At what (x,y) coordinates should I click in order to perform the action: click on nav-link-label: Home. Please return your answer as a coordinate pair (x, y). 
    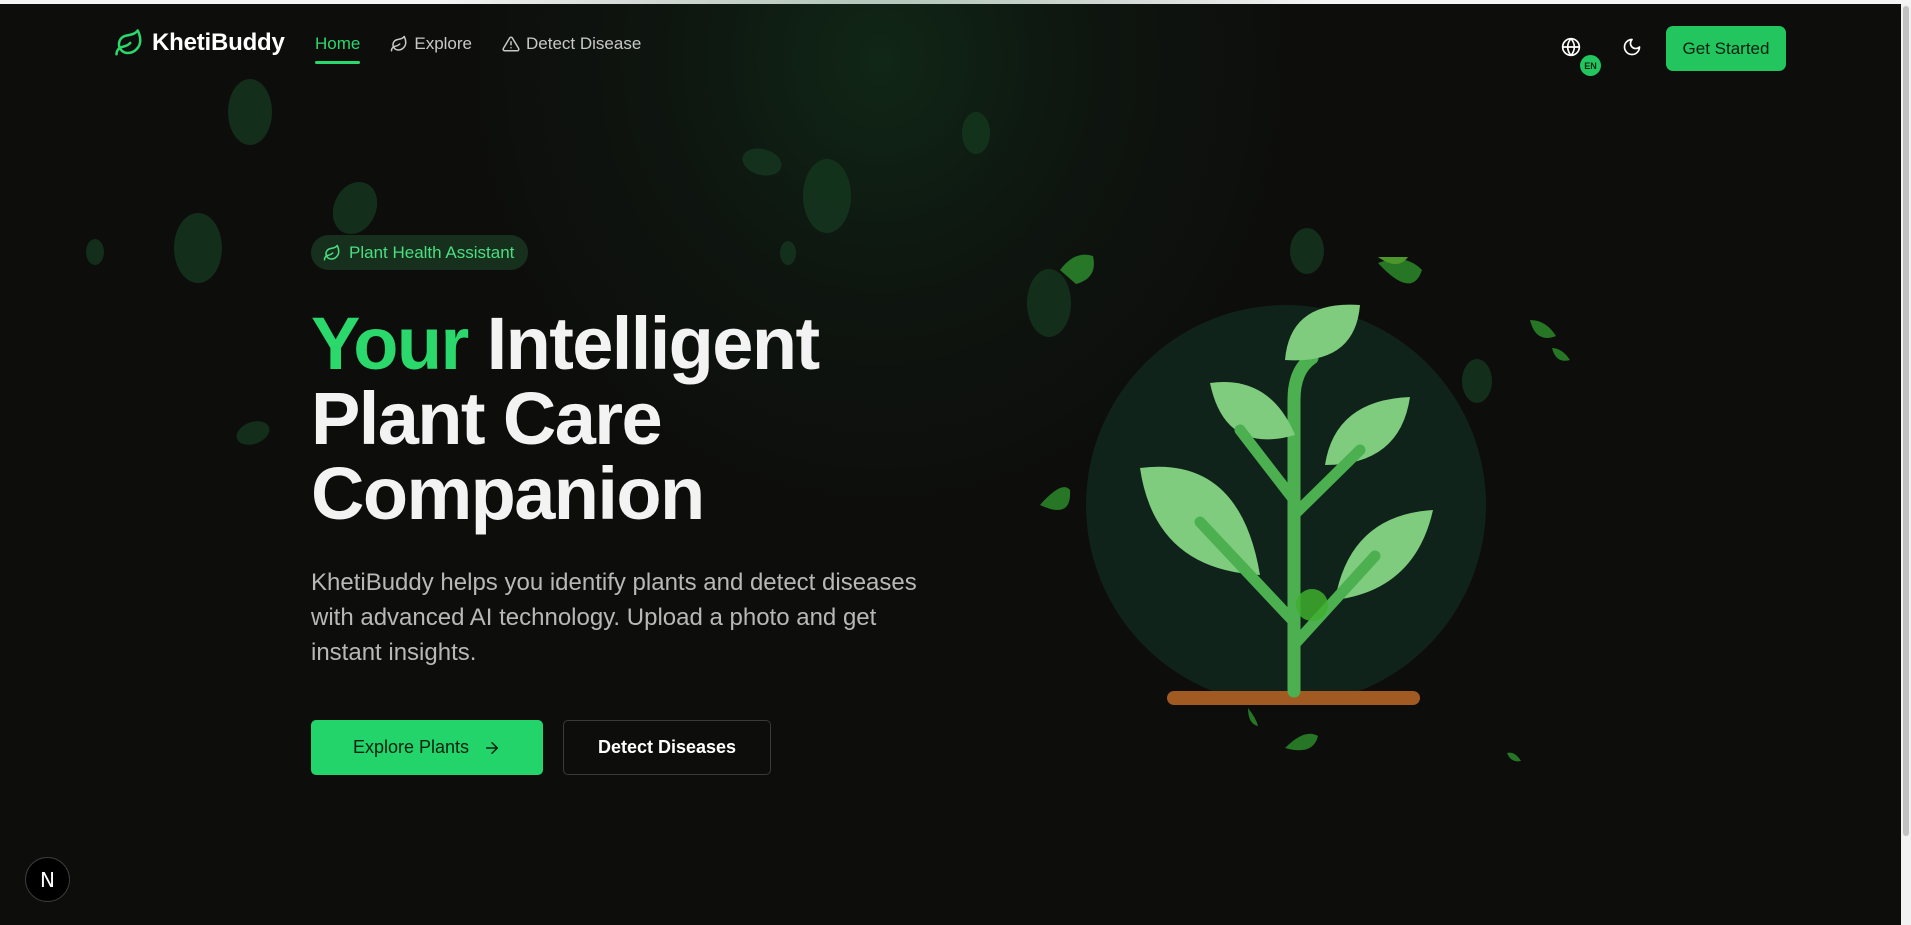
    Looking at the image, I should click on (338, 43).